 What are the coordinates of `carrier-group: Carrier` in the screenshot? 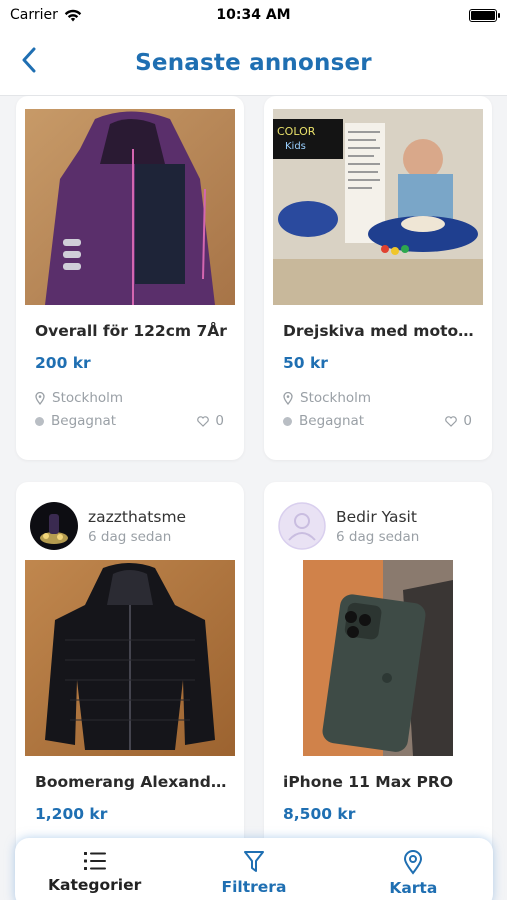 It's located at (46, 15).